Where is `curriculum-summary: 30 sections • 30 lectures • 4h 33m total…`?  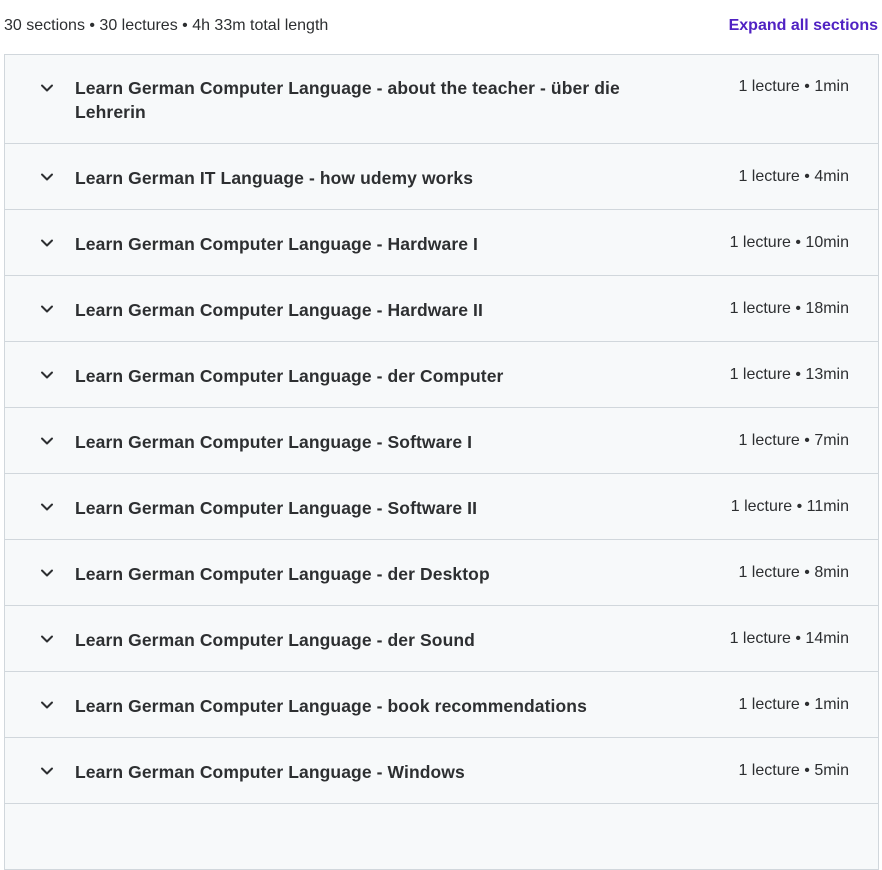
curriculum-summary: 30 sections • 30 lectures • 4h 33m total… is located at coordinates (166, 25).